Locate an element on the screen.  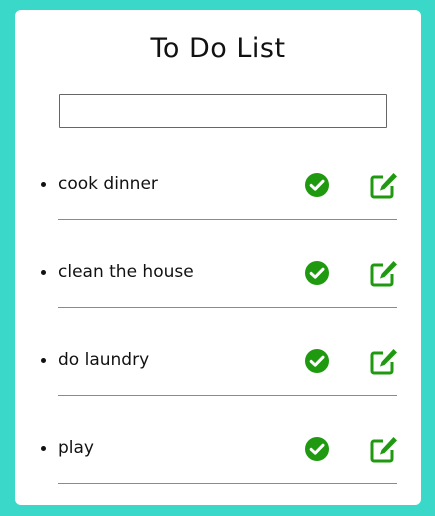
task-label: do laundry is located at coordinates (104, 360).